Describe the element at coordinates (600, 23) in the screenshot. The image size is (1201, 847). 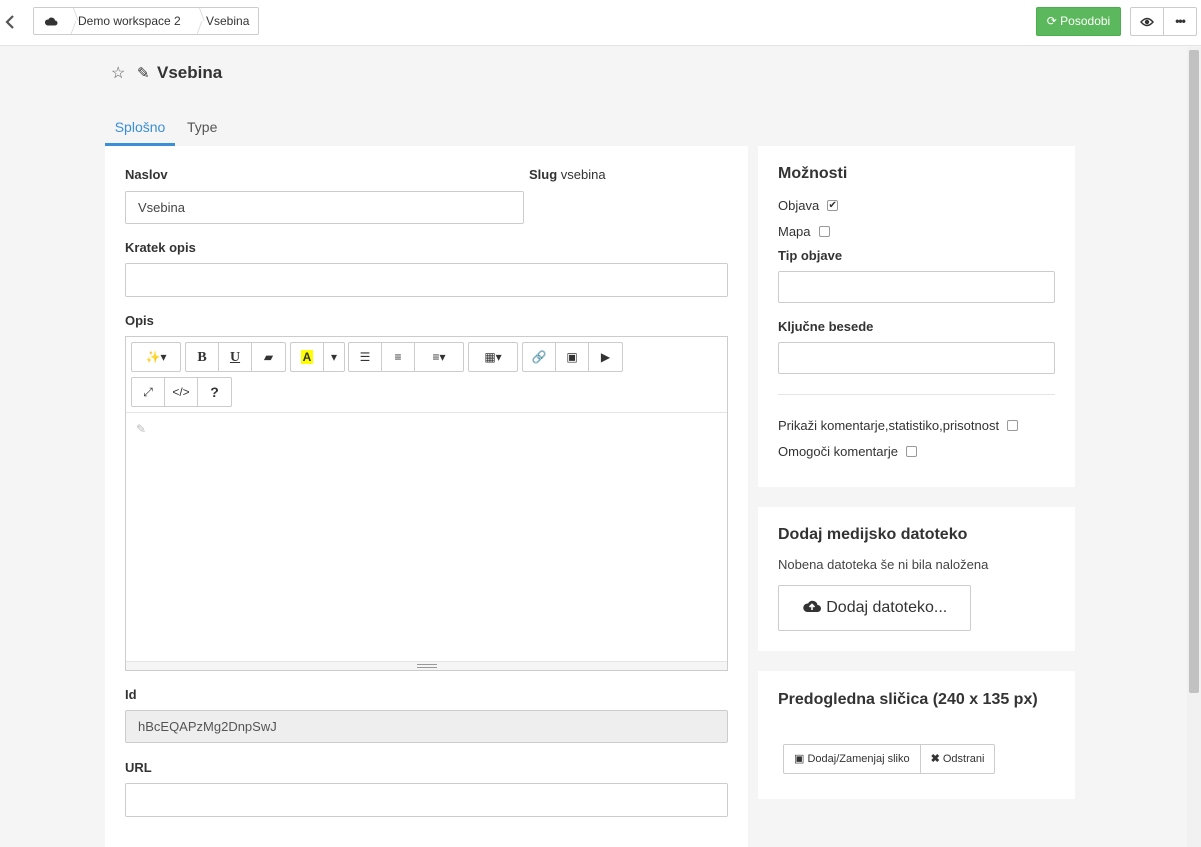
I see `top-bar: Demo workspace 2 Vsebina ⟳ Posodobi •••` at that location.